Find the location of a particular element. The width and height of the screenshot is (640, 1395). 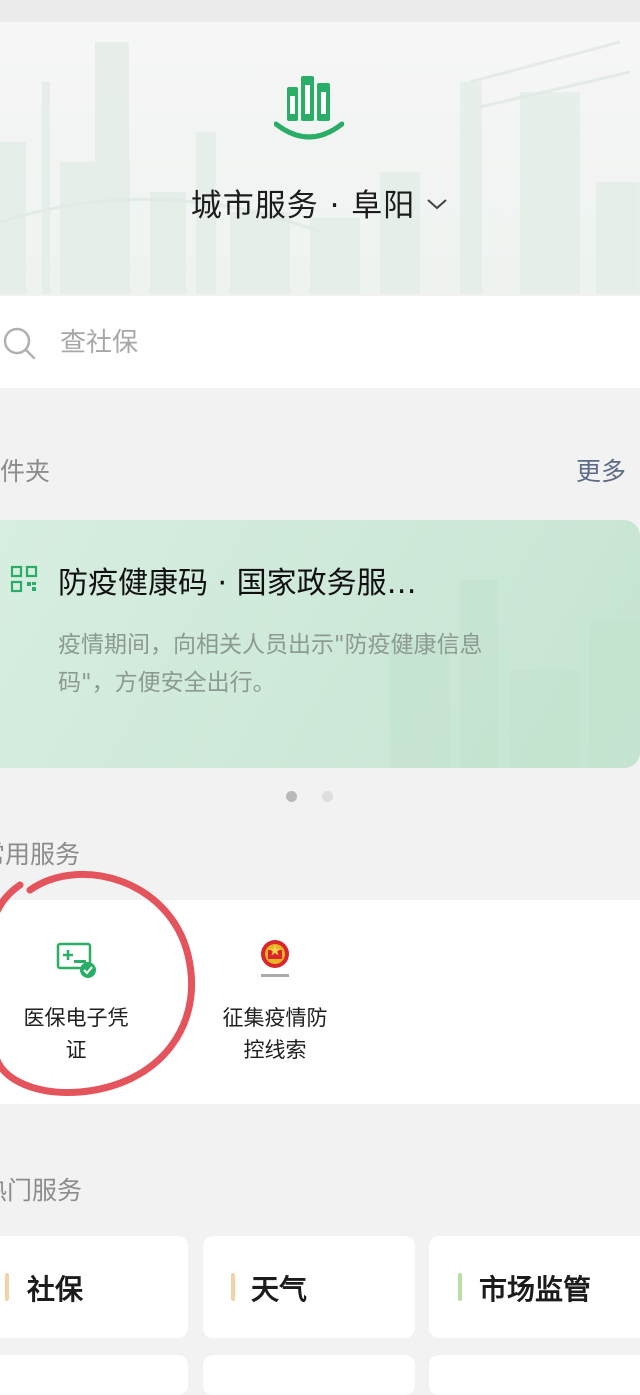

search-icon is located at coordinates (19, 343).